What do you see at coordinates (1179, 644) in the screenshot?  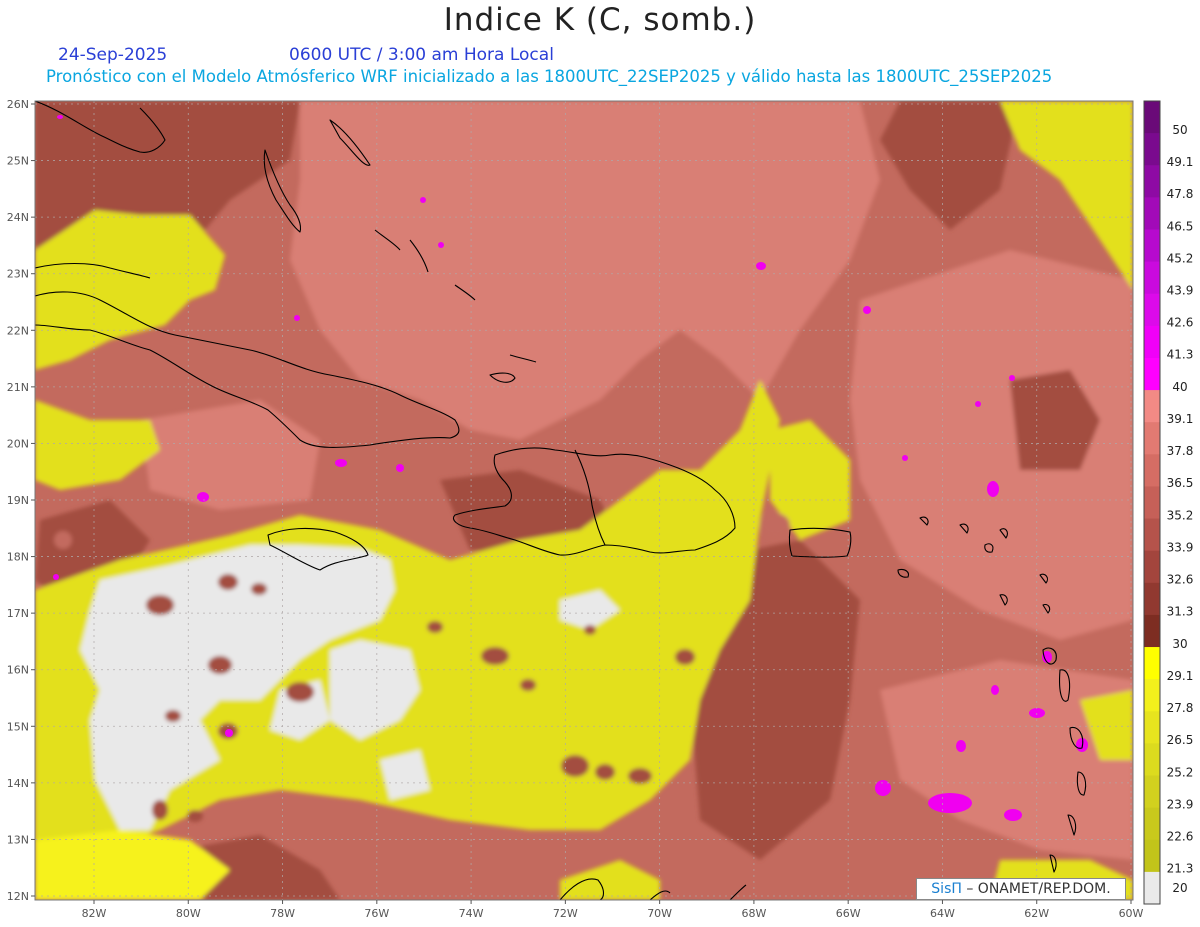 I see `colorbar-label: 30` at bounding box center [1179, 644].